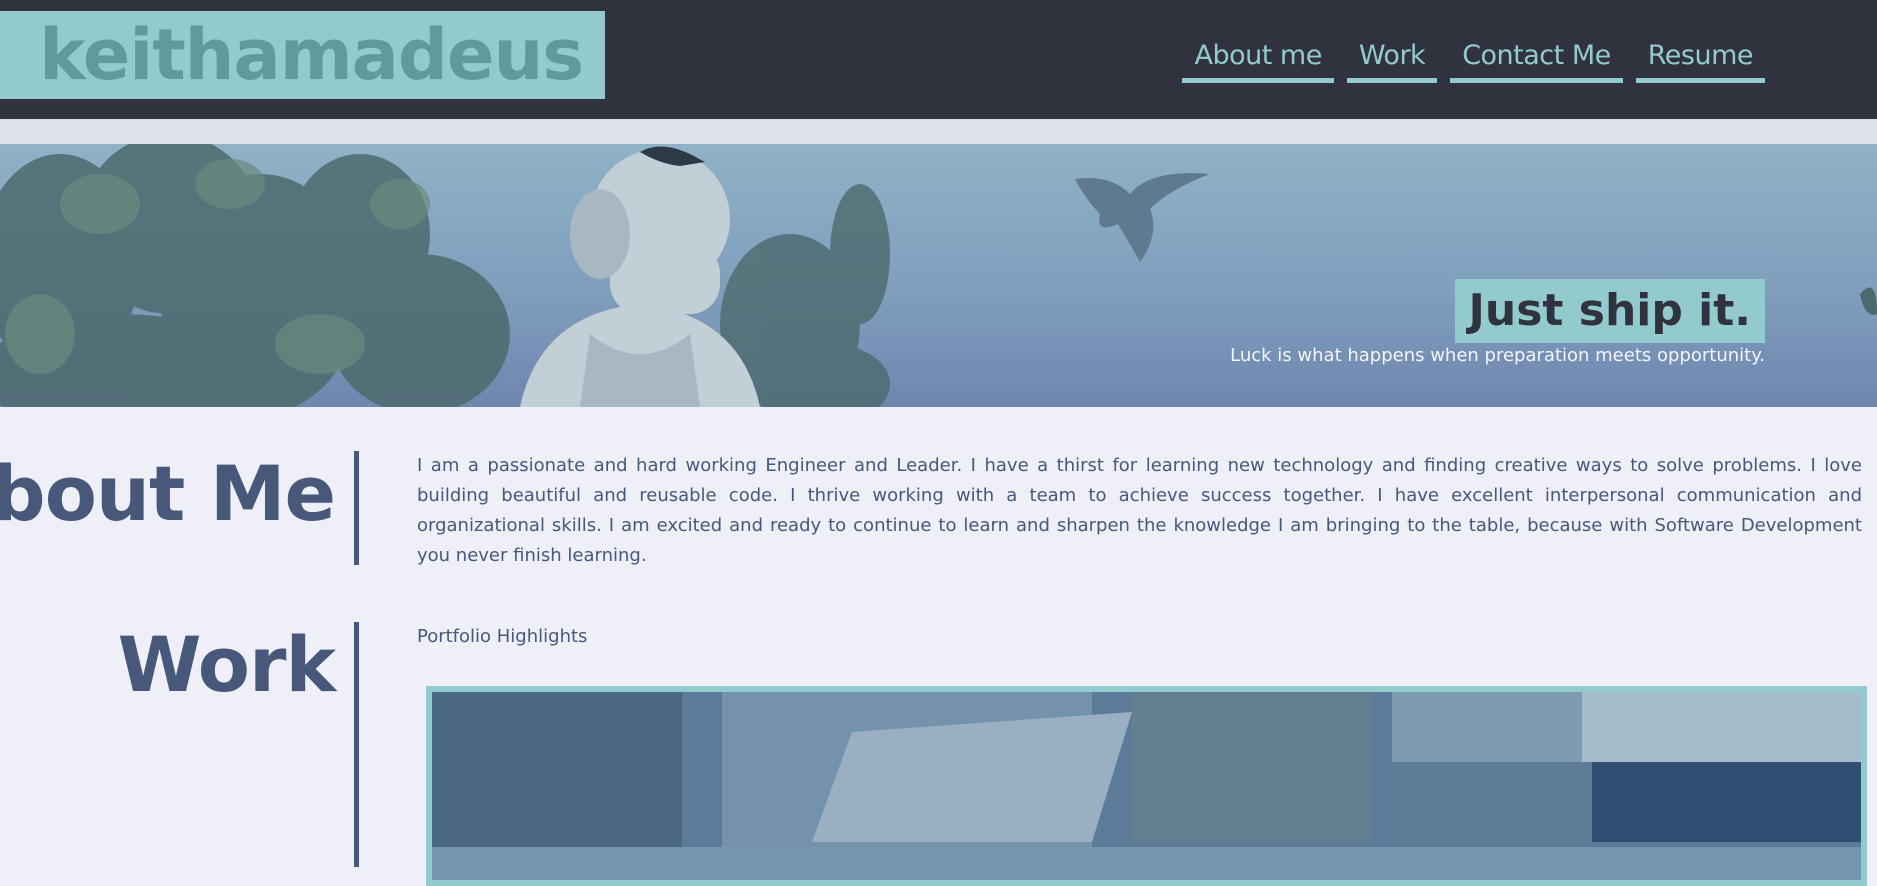  Describe the element at coordinates (502, 636) in the screenshot. I see `portfolio-highlights-label: Portfolio Highlights` at that location.